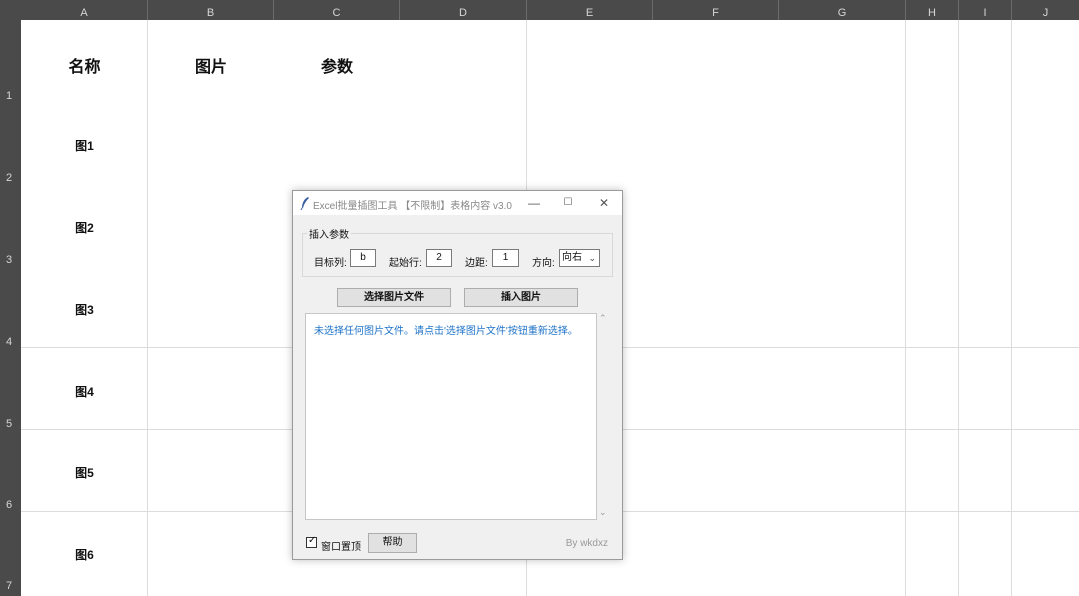  I want to click on column-header-f: F, so click(716, 10).